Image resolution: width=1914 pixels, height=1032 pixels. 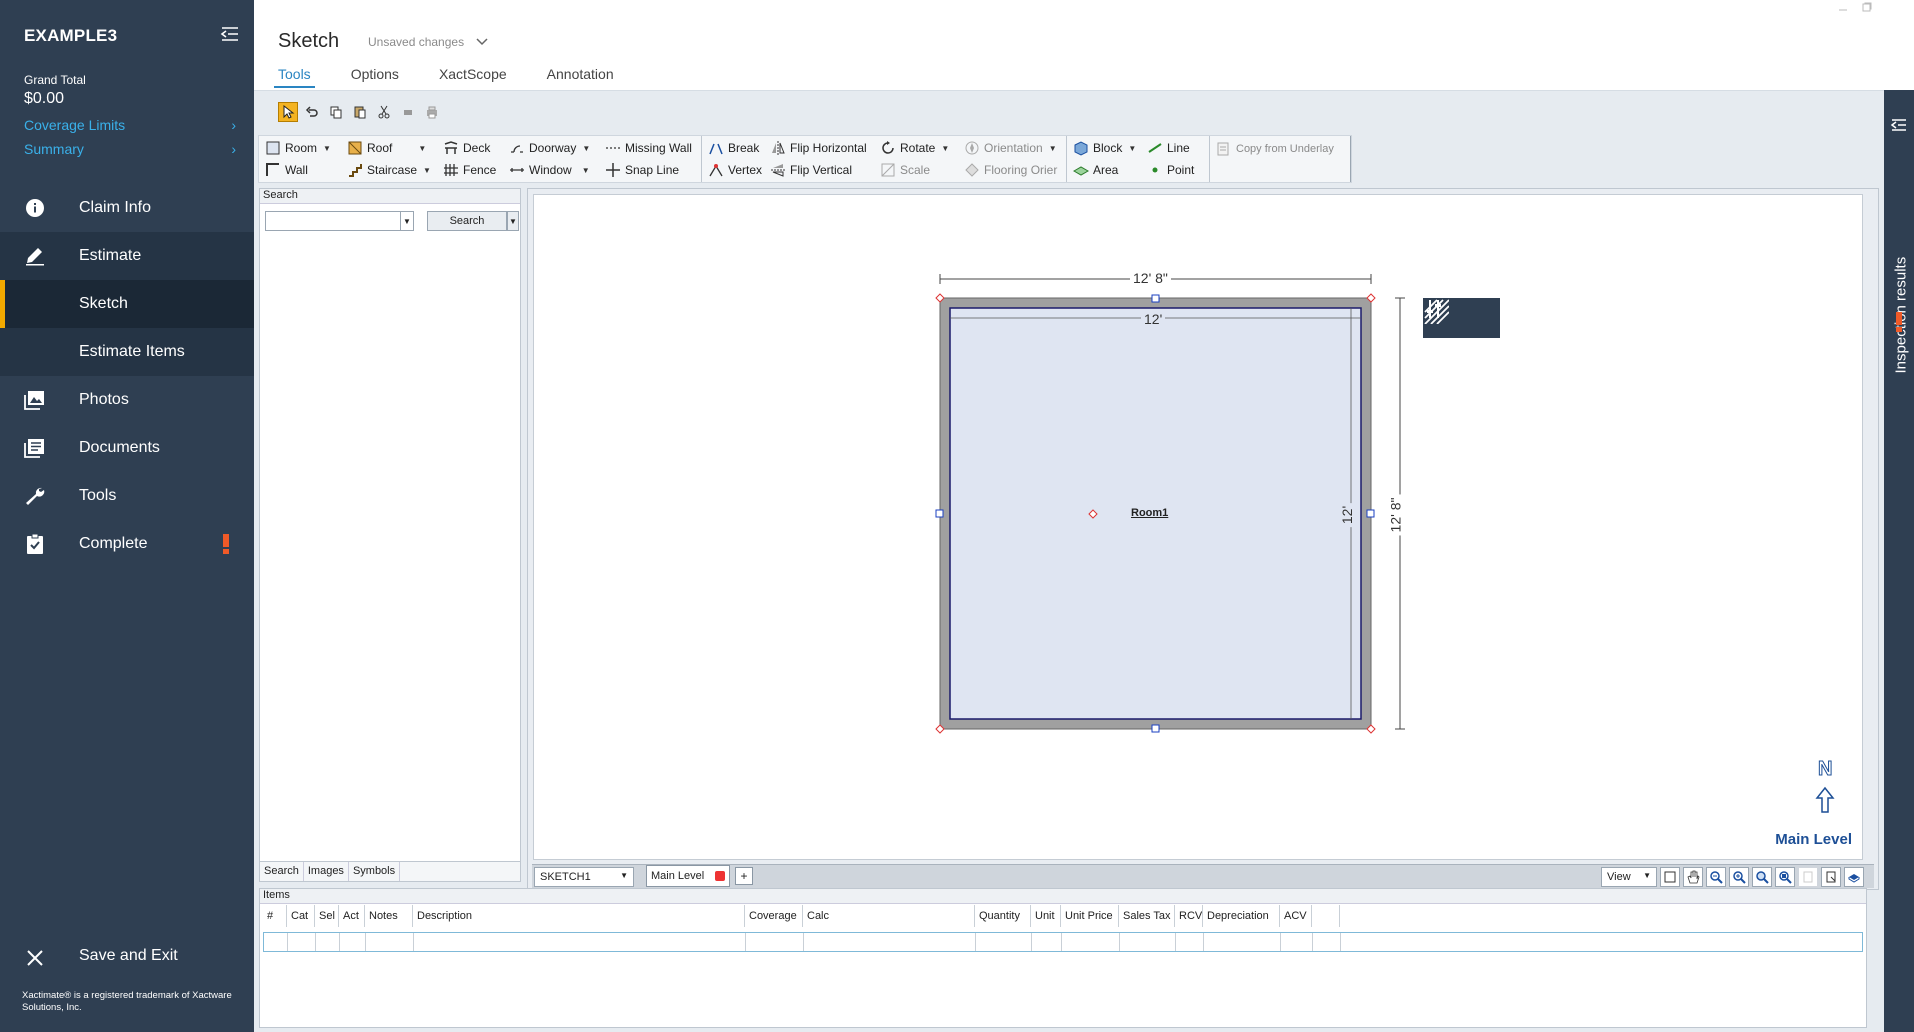 What do you see at coordinates (555, 170) in the screenshot?
I see `window-tool: Window ▼` at bounding box center [555, 170].